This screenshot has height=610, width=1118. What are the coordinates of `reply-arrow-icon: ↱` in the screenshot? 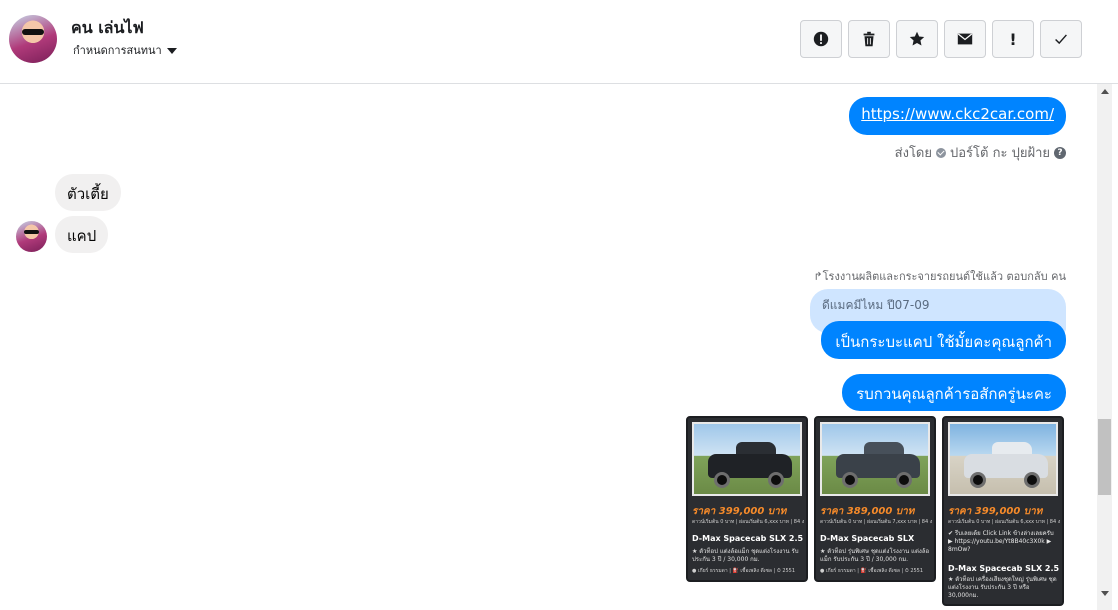 It's located at (818, 276).